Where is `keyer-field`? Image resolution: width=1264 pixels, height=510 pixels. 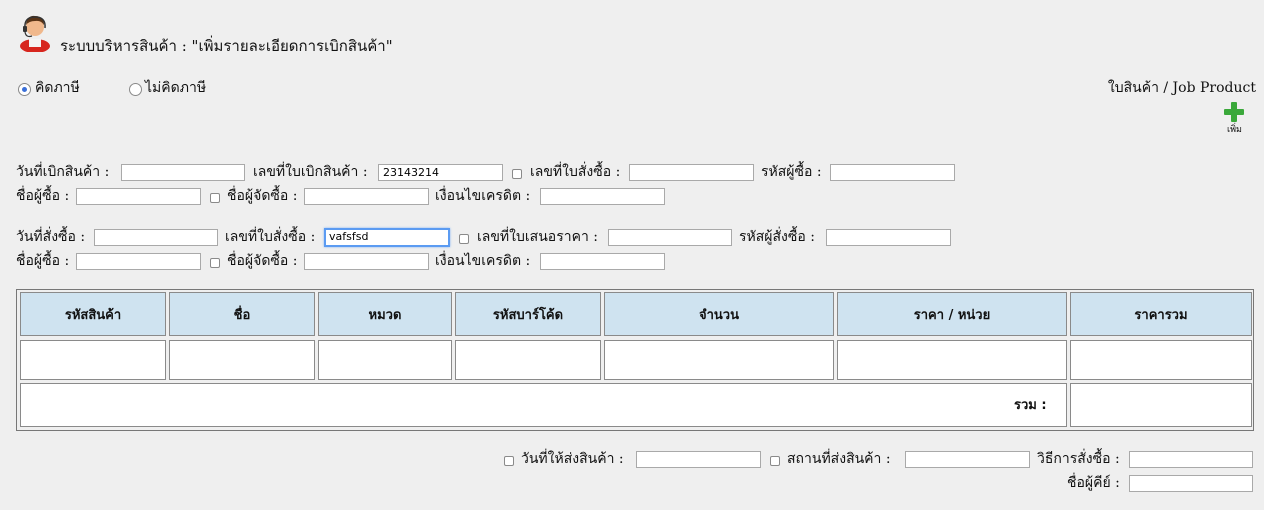 keyer-field is located at coordinates (1191, 483).